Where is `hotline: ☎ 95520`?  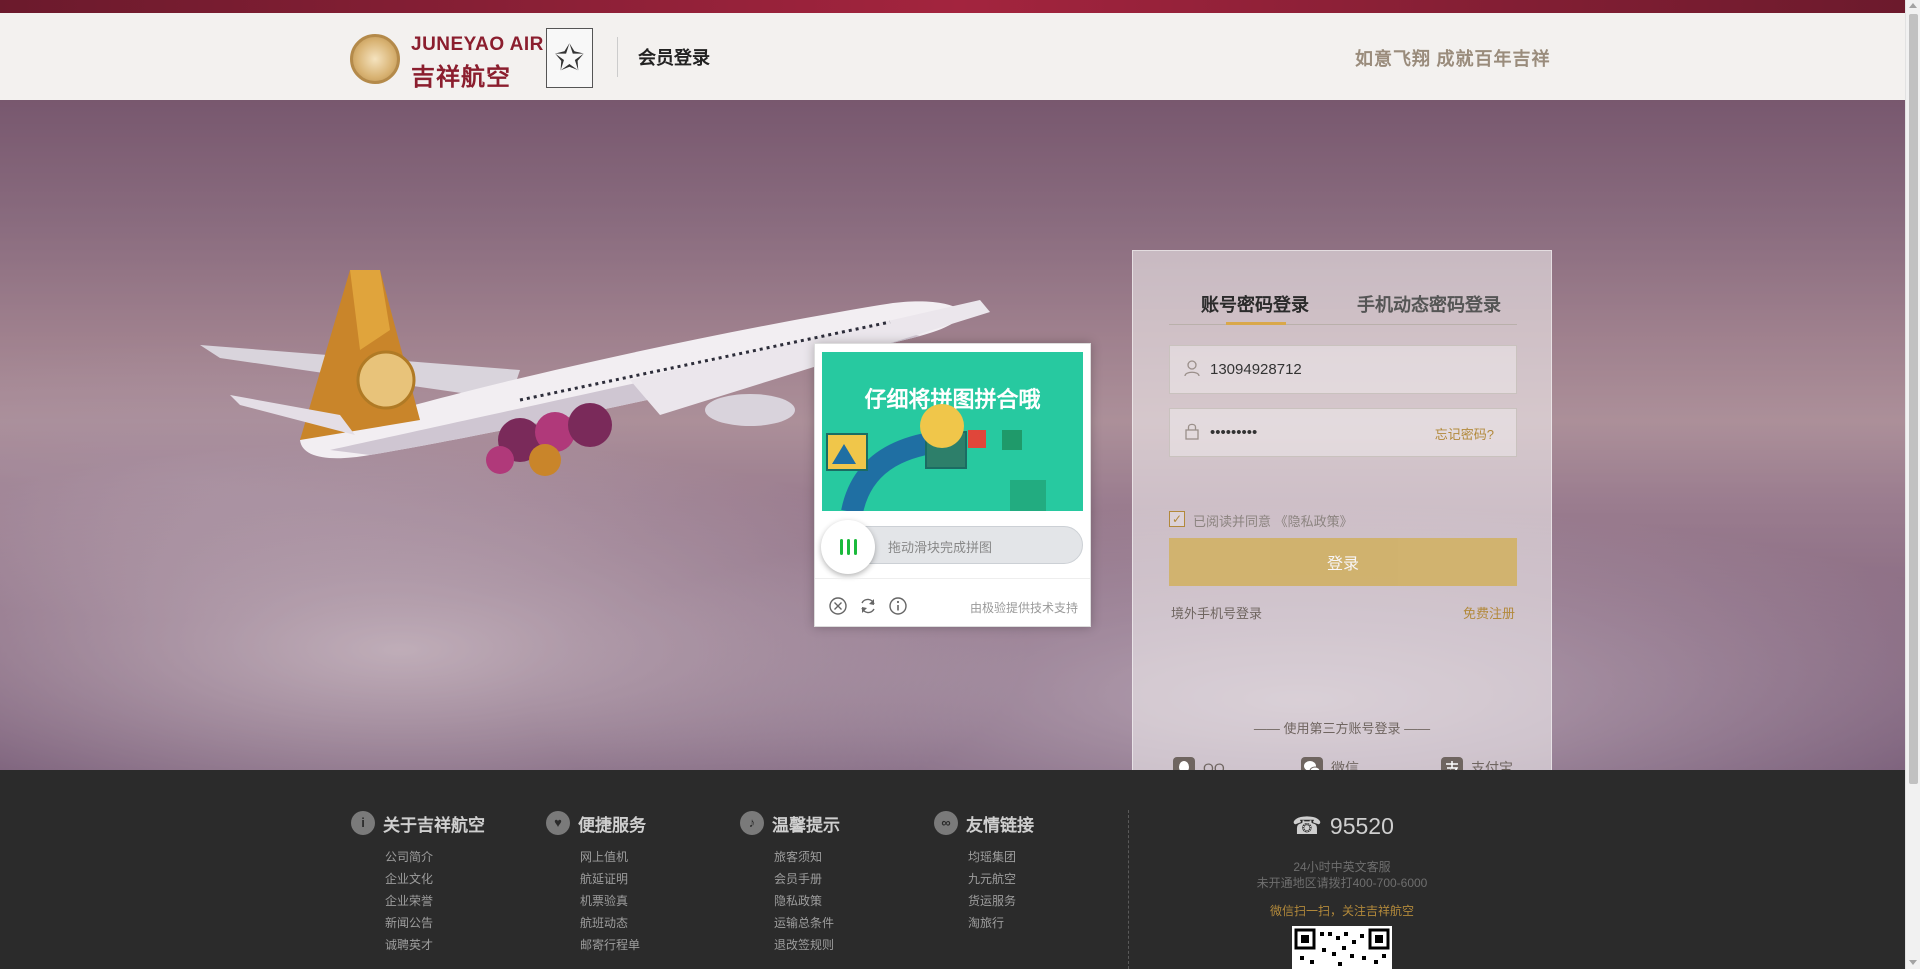
hotline: ☎ 95520 is located at coordinates (1343, 826).